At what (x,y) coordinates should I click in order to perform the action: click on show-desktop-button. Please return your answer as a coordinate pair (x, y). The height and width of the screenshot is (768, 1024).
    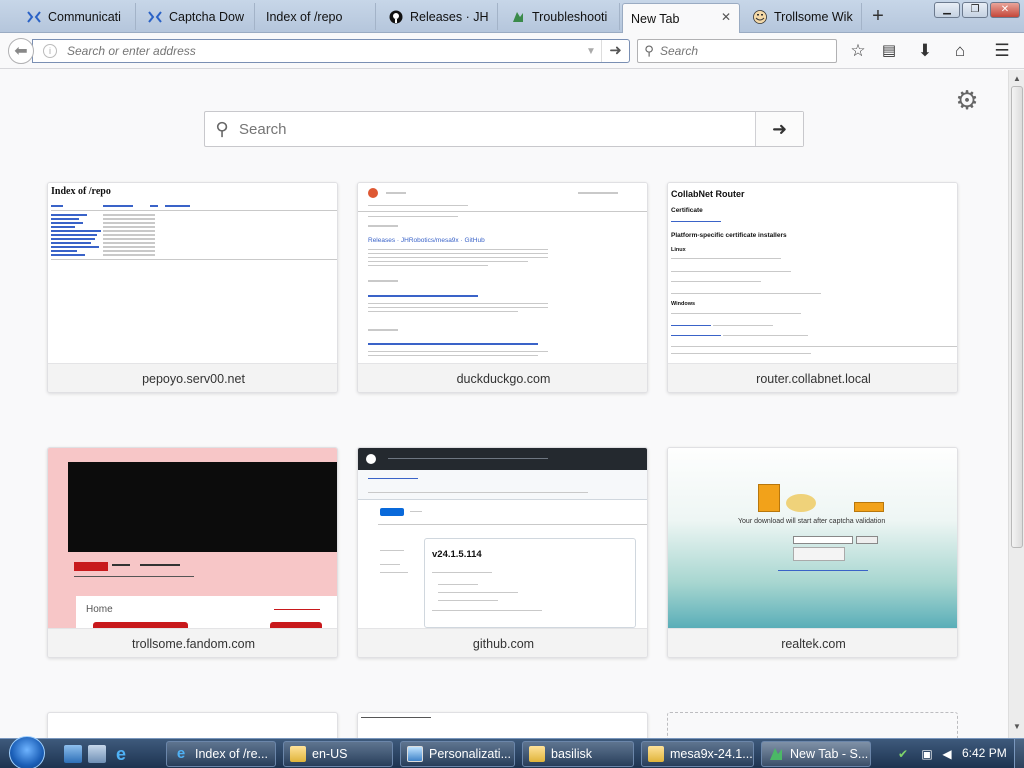
    Looking at the image, I should click on (1019, 753).